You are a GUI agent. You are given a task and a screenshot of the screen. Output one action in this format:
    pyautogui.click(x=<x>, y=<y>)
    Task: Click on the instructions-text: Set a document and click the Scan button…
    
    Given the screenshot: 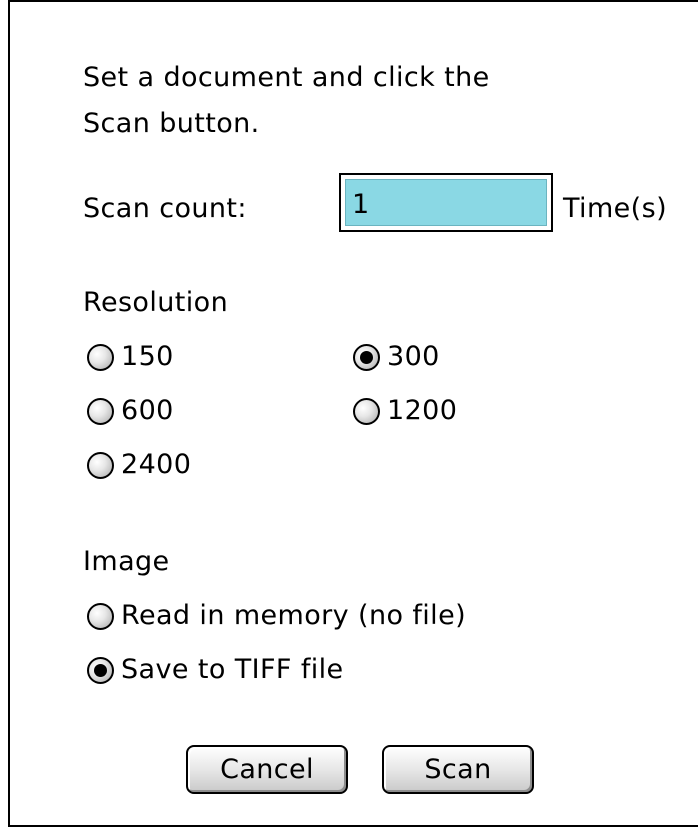 What is the action you would take?
    pyautogui.click(x=286, y=101)
    